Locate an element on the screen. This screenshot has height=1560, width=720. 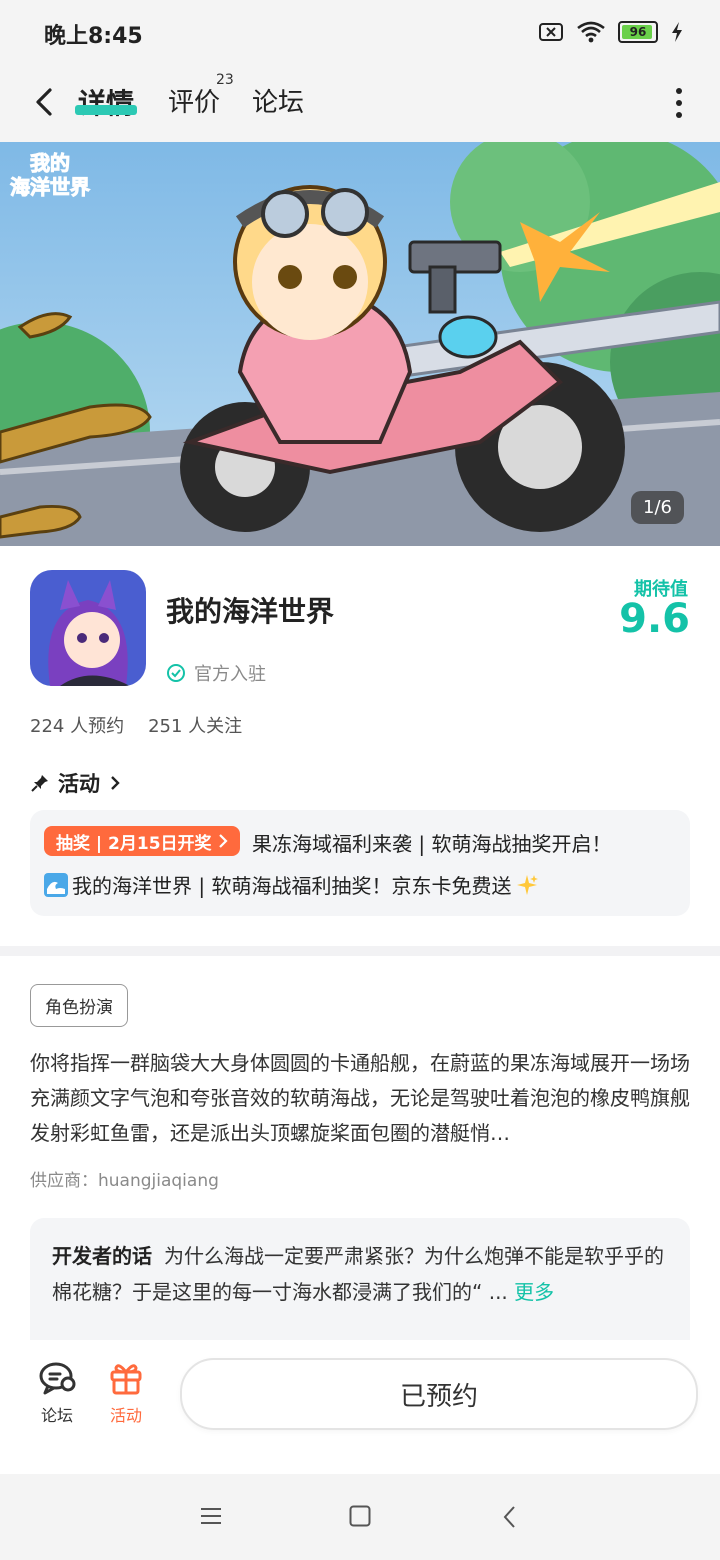
charging-icon is located at coordinates (677, 32).